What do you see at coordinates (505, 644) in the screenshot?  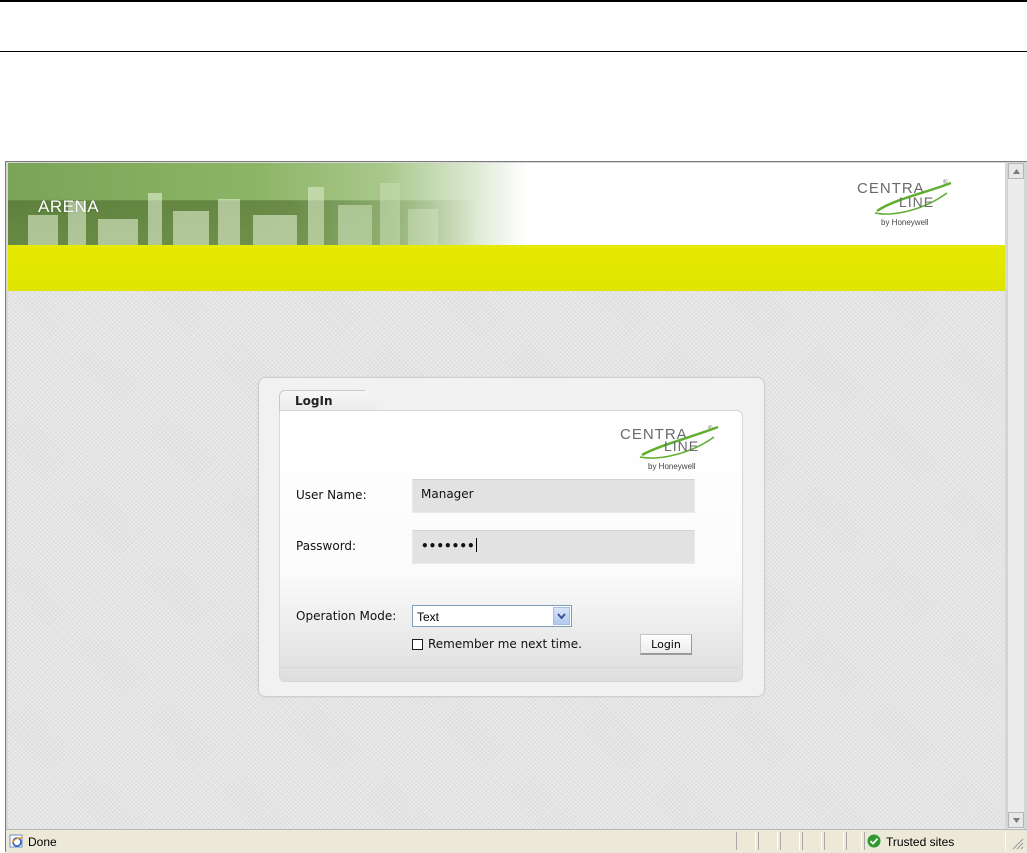 I see `remember-me-label: Remember me next time.` at bounding box center [505, 644].